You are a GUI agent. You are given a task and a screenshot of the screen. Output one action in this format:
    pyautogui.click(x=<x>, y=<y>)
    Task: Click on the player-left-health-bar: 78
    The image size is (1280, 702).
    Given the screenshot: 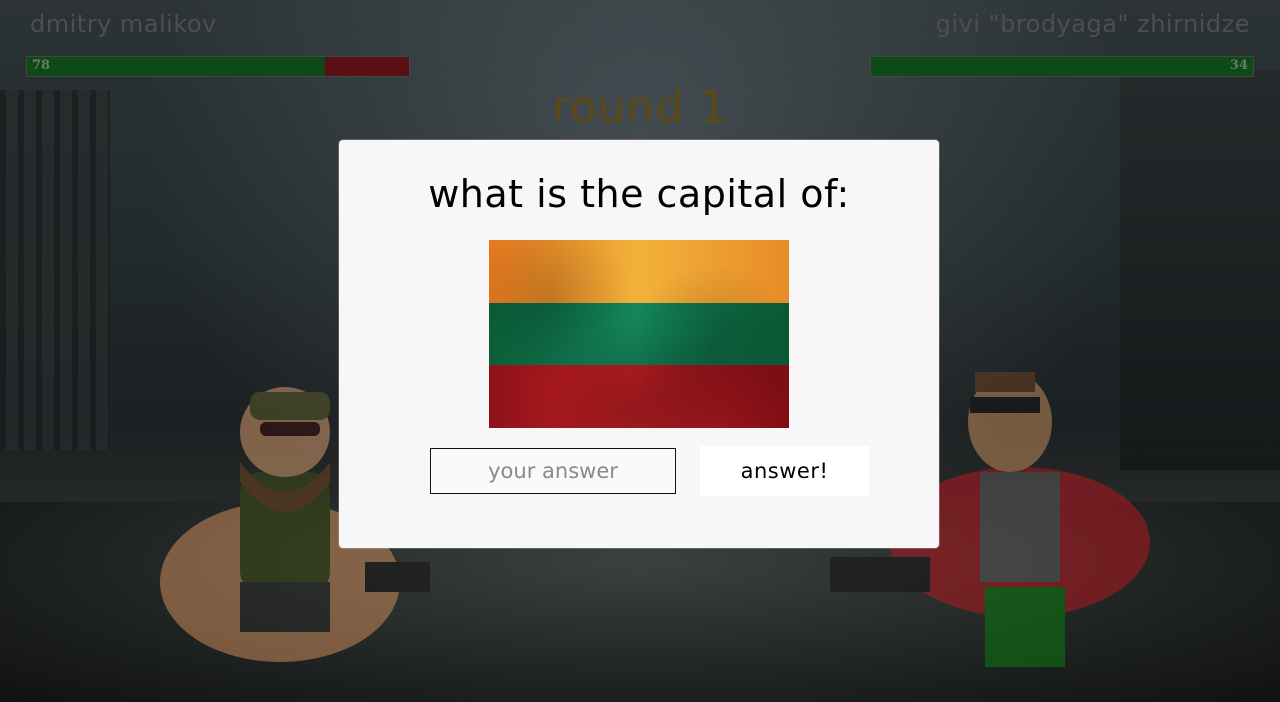 What is the action you would take?
    pyautogui.click(x=218, y=66)
    